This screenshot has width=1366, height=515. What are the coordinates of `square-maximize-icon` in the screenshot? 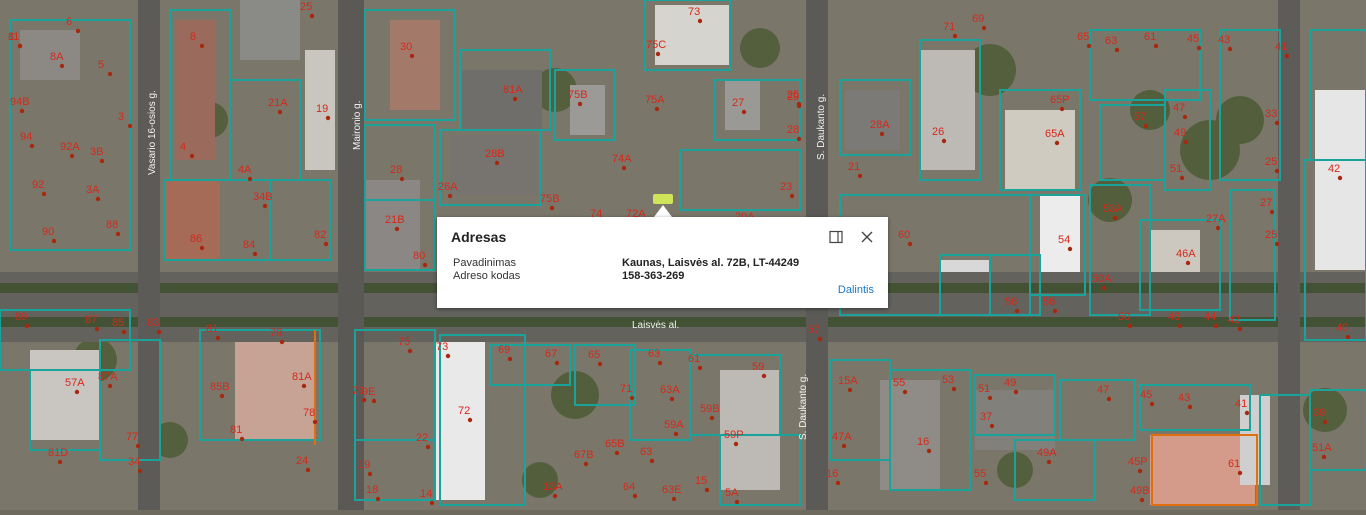 It's located at (836, 237).